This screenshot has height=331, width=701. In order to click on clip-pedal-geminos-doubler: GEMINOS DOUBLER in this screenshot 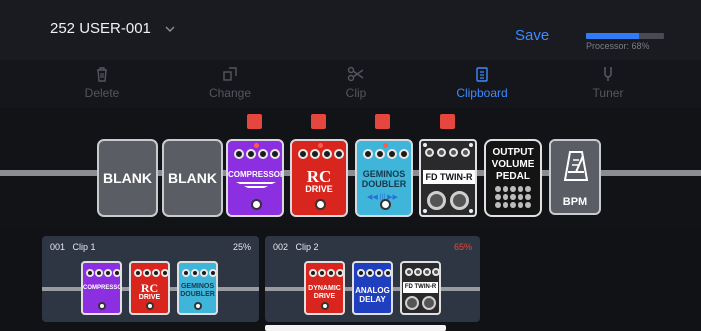, I will do `click(197, 288)`.